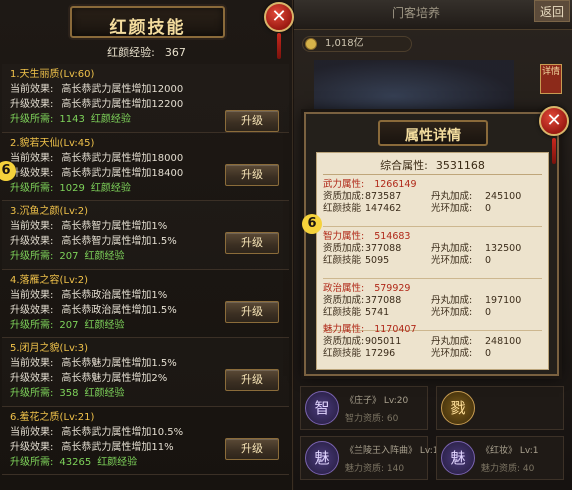  Describe the element at coordinates (364, 408) in the screenshot. I see `book-card: 智 《庄子》 Lv:20 智力资质: 60` at that location.